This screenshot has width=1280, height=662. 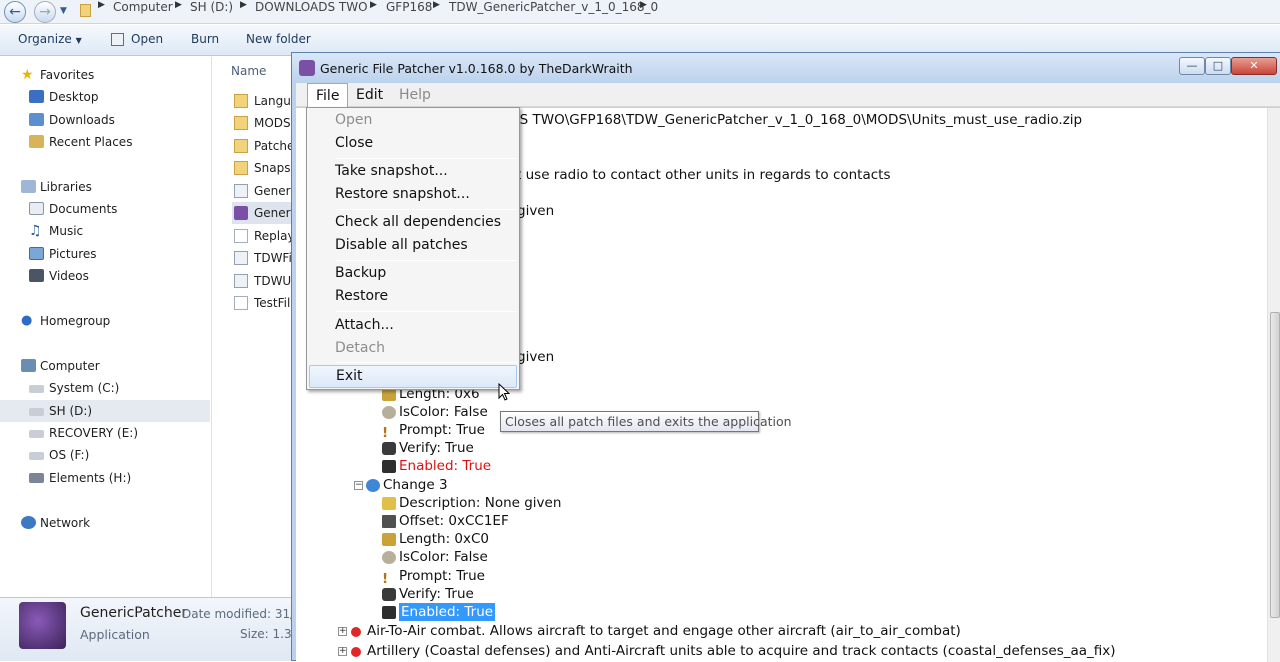 I want to click on documents-icon, so click(x=36, y=208).